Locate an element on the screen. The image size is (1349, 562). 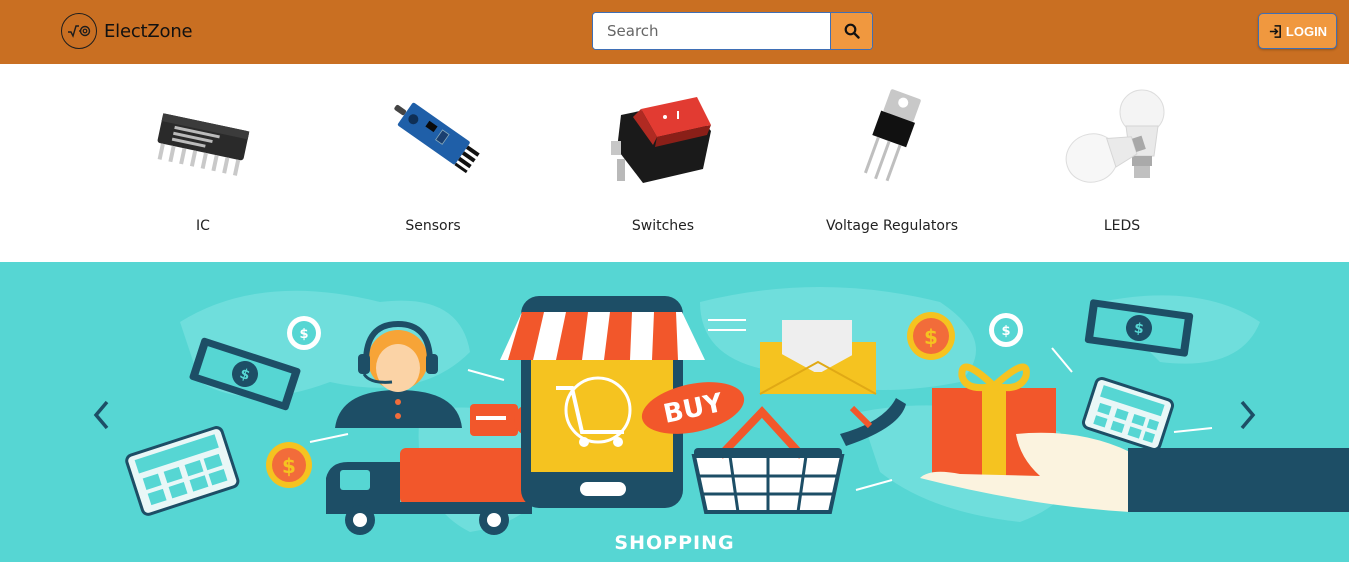
category-leds: LEDS is located at coordinates (1122, 163).